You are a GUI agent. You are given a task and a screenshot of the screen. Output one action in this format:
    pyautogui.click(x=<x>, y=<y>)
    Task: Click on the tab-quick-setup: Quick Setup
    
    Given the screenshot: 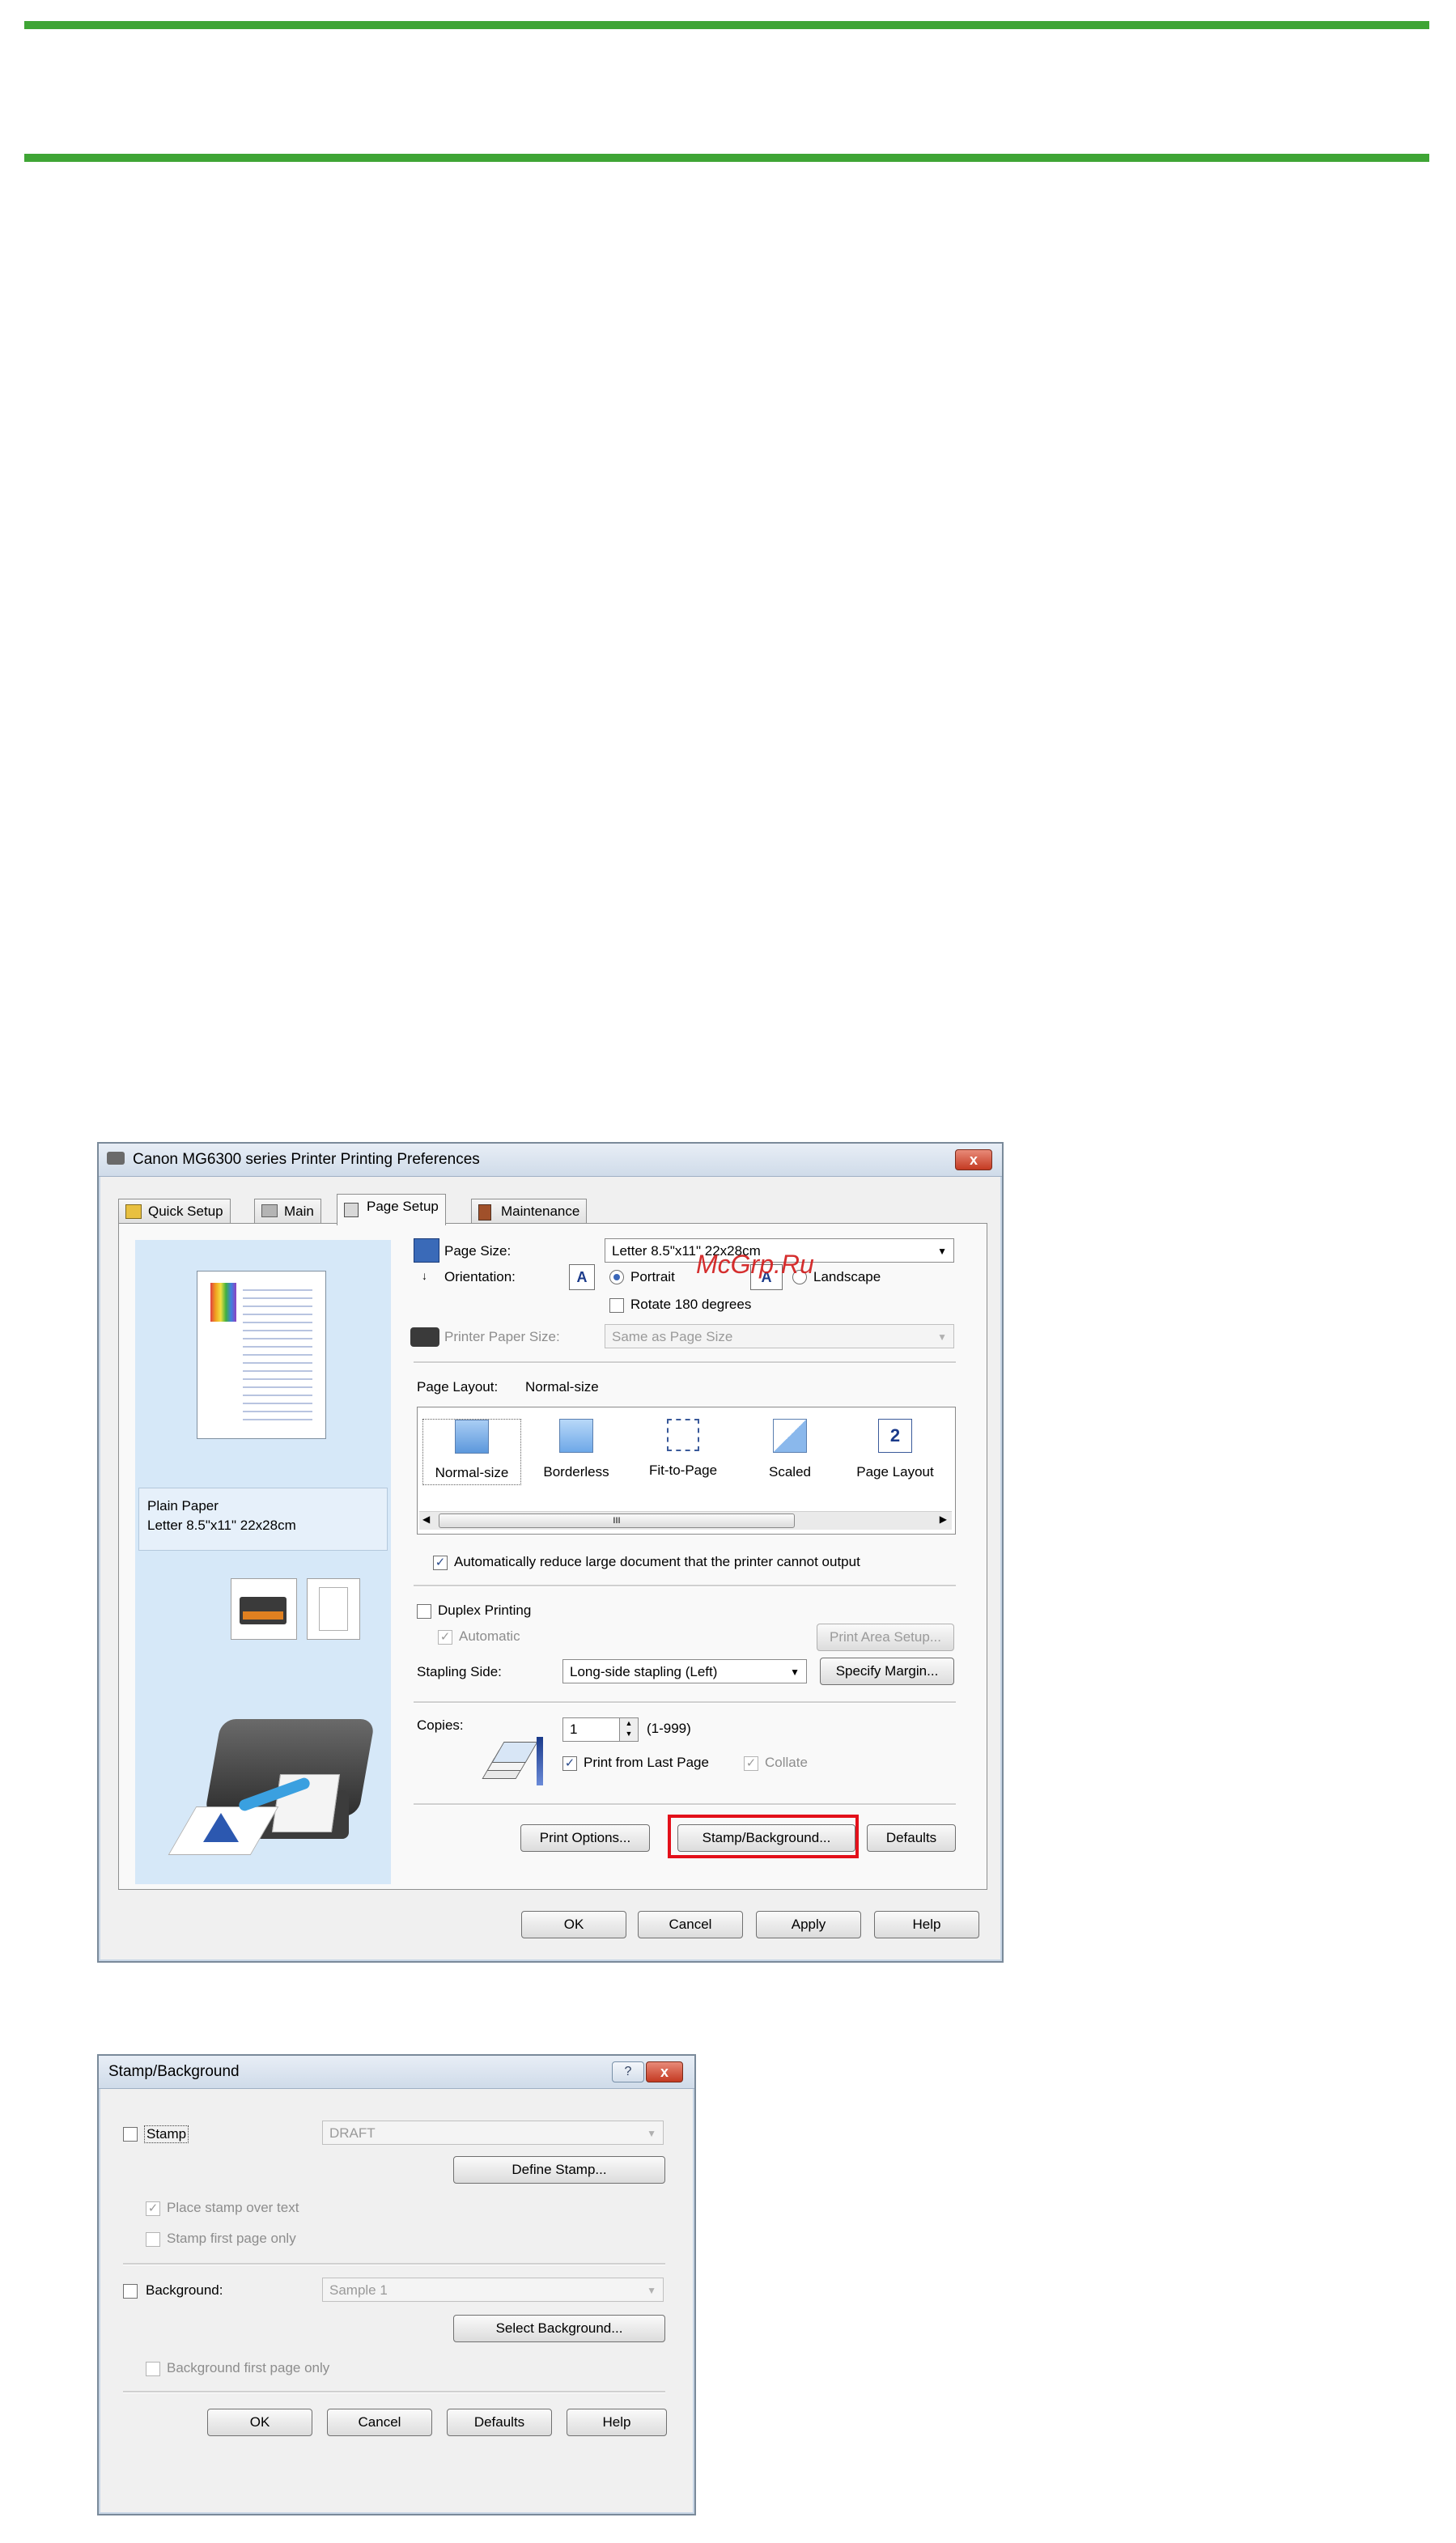 What is the action you would take?
    pyautogui.click(x=175, y=1211)
    